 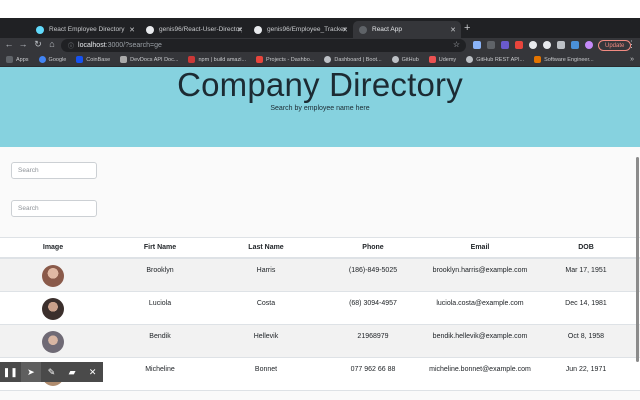 What do you see at coordinates (93, 59) in the screenshot?
I see `bookmark-coinbase: CoinBase` at bounding box center [93, 59].